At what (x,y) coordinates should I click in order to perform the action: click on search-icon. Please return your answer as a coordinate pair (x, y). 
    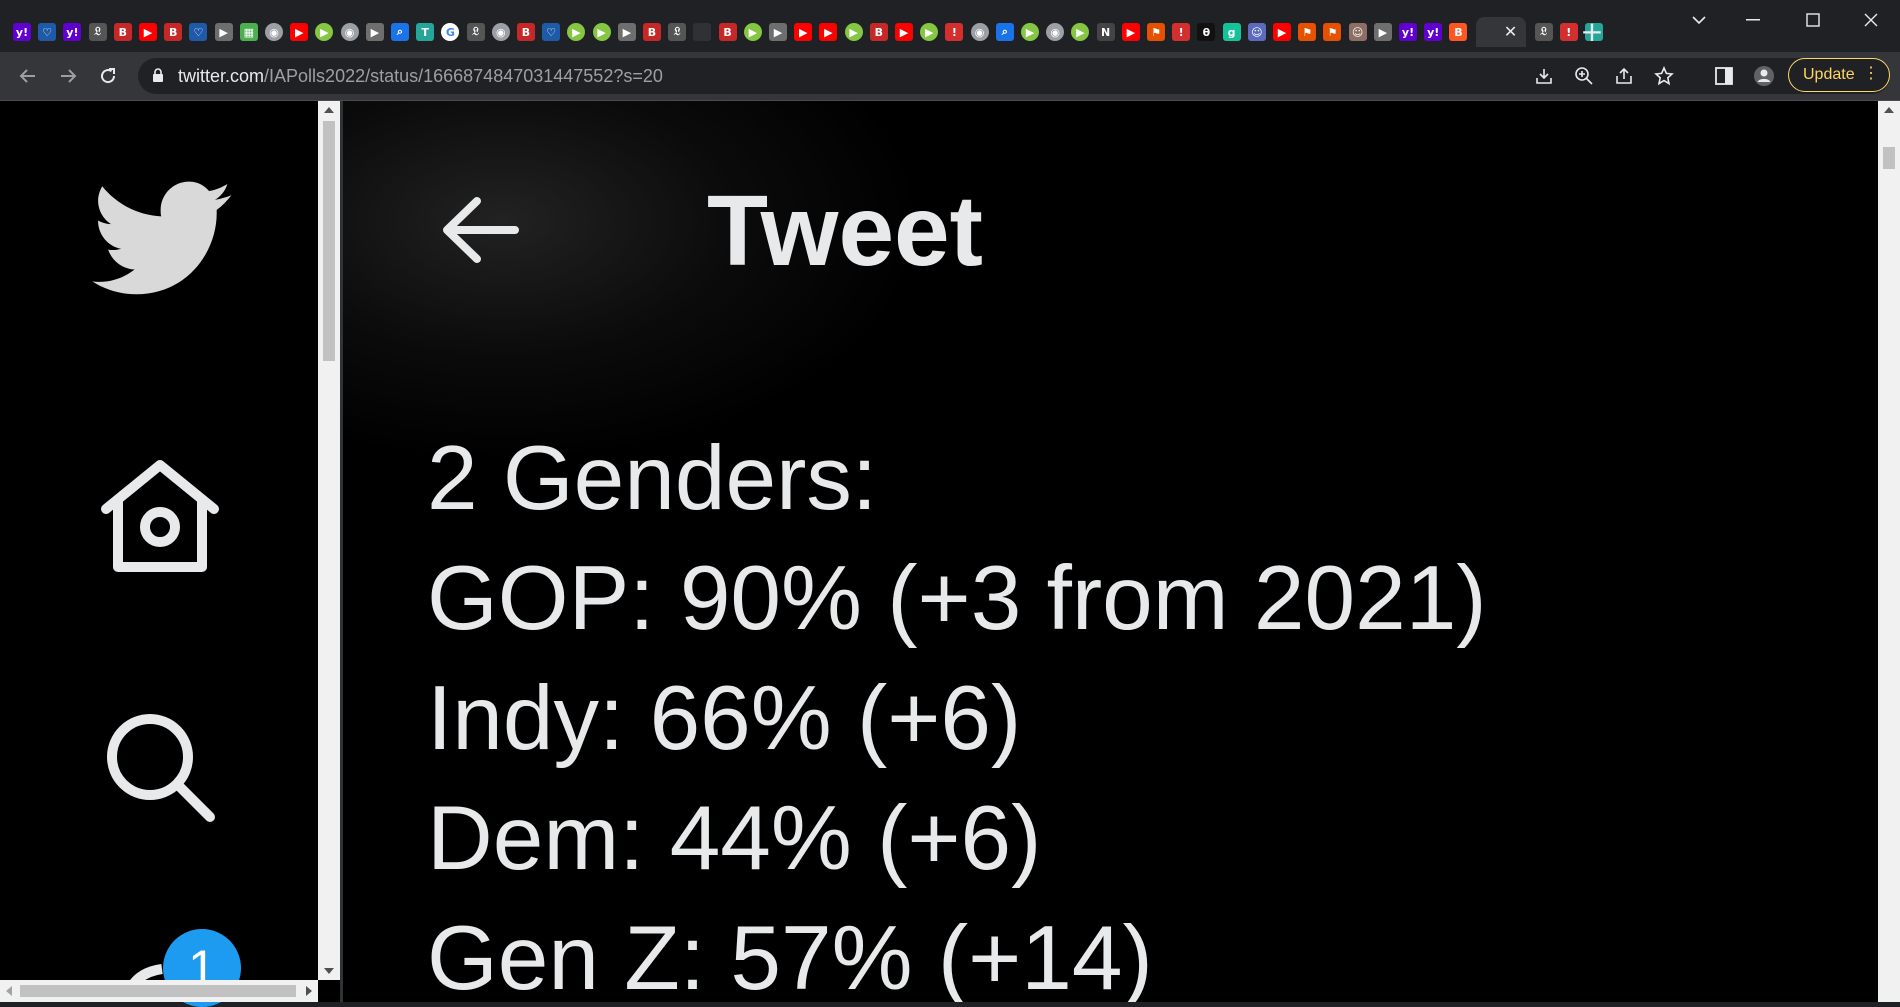
    Looking at the image, I should click on (160, 769).